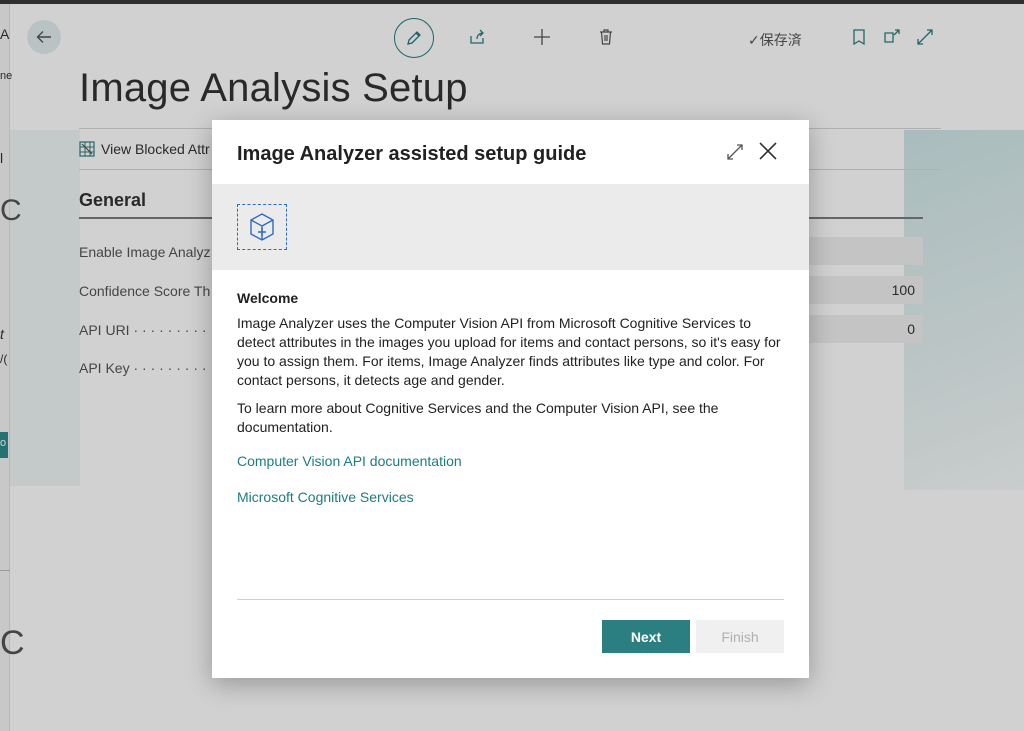  I want to click on dialog-banner, so click(510, 227).